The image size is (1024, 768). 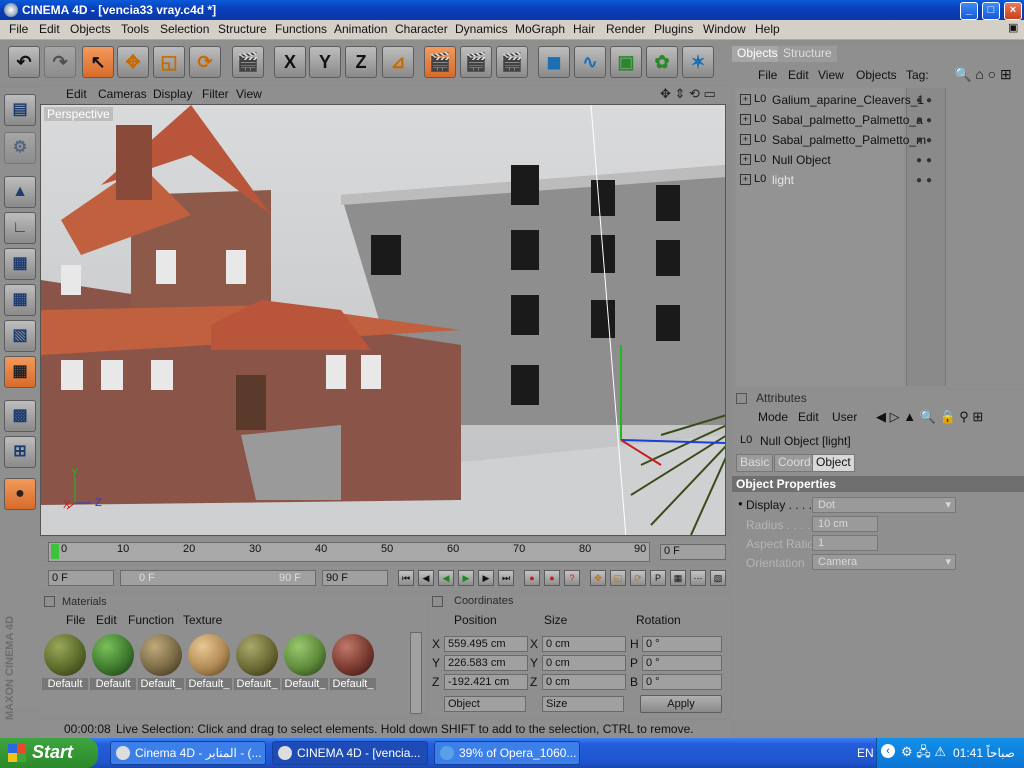 I want to click on rot-p-field: 0 °, so click(x=682, y=663).